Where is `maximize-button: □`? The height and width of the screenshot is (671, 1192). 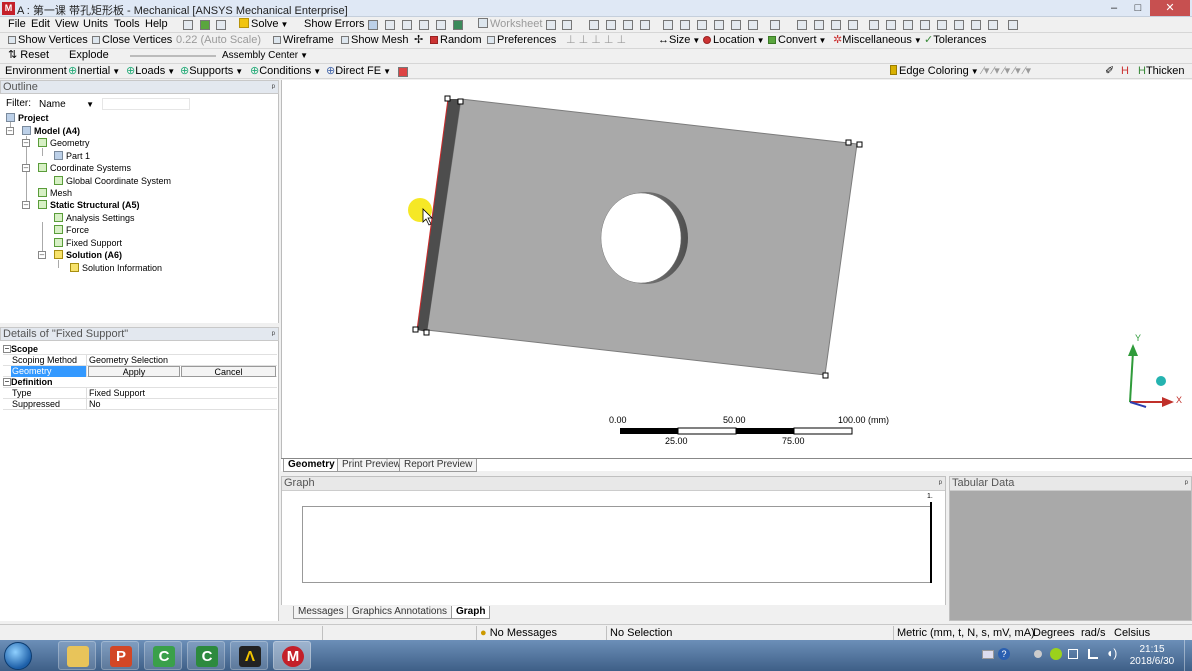
maximize-button: □ is located at coordinates (1138, 8).